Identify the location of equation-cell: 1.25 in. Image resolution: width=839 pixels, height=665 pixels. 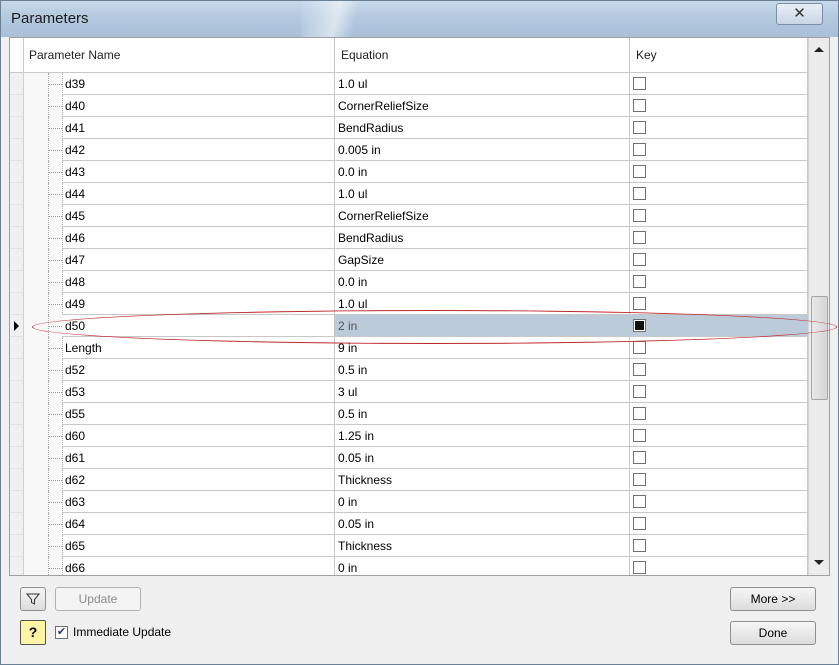
(482, 436).